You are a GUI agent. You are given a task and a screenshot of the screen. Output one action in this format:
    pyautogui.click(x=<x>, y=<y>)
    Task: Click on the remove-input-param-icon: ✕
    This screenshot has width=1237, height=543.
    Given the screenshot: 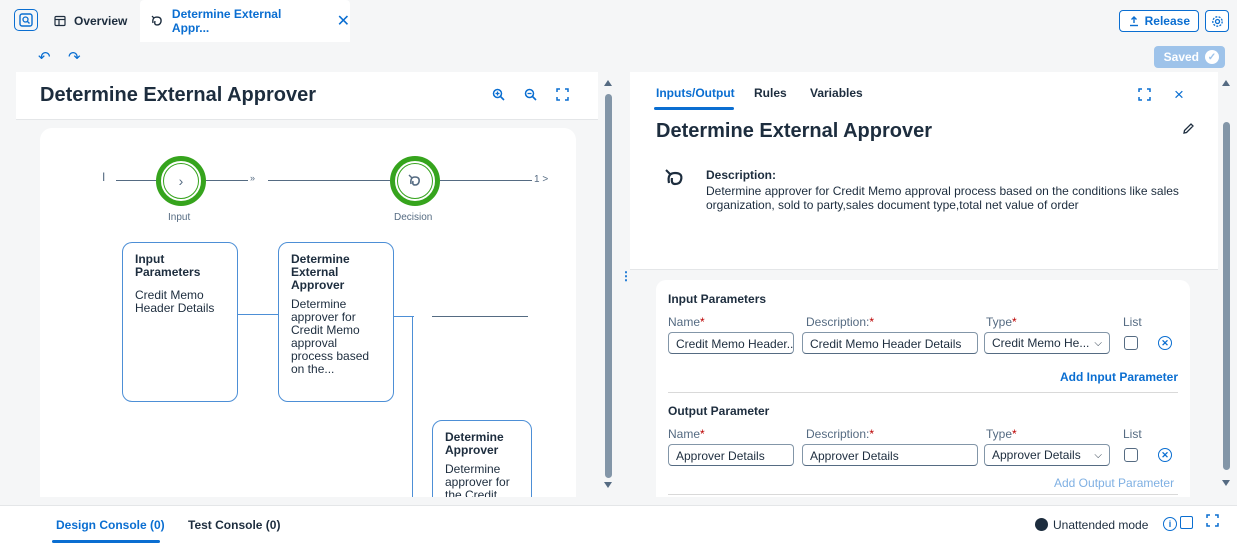 What is the action you would take?
    pyautogui.click(x=1165, y=343)
    